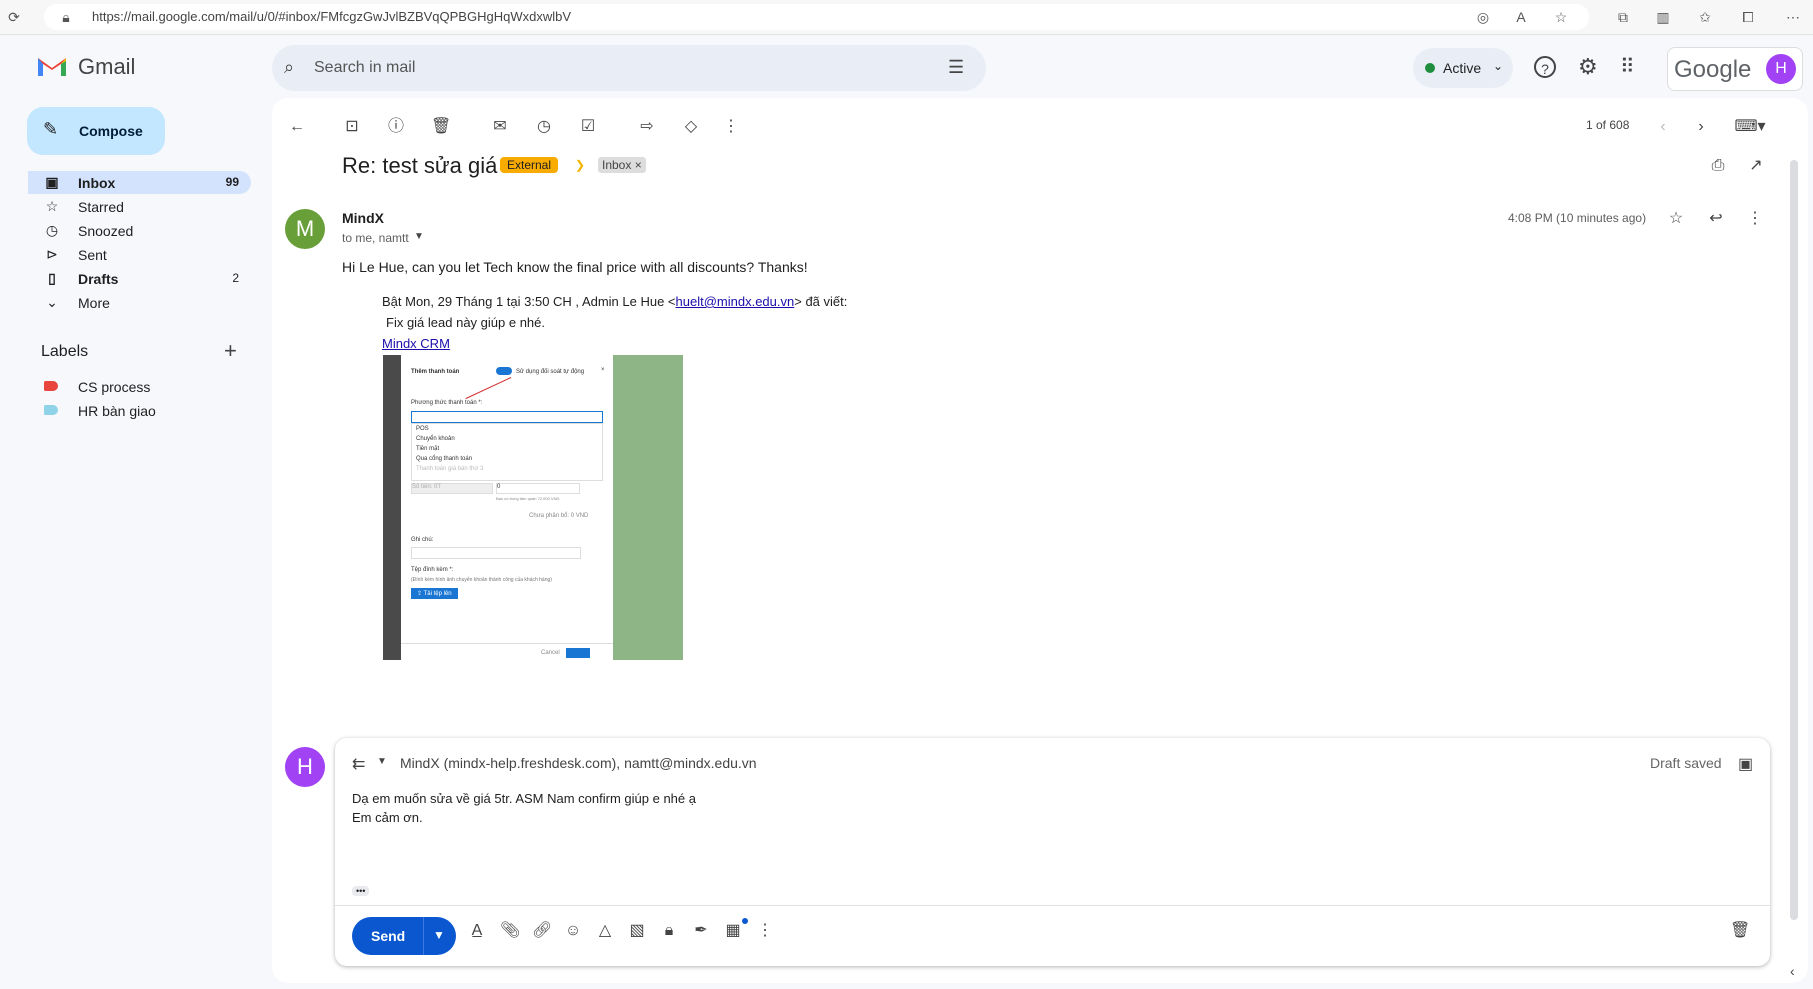 Image resolution: width=1813 pixels, height=989 pixels. What do you see at coordinates (230, 351) in the screenshot?
I see `add-label-icon: +` at bounding box center [230, 351].